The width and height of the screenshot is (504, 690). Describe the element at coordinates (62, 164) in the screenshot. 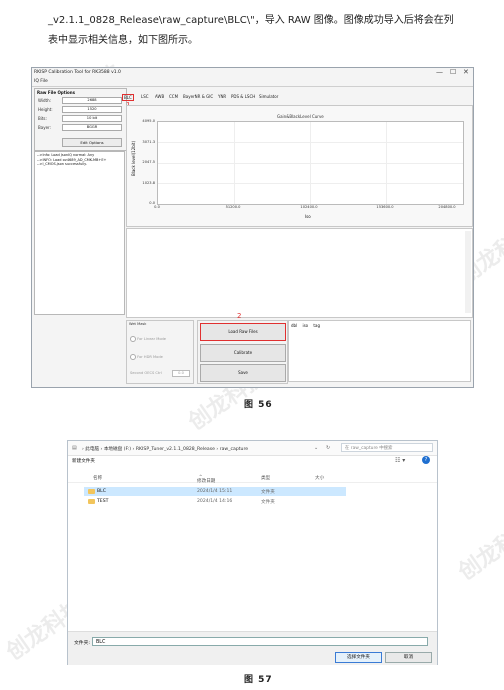

I see `log-line: -->I_CMOS.json successfully.` at that location.